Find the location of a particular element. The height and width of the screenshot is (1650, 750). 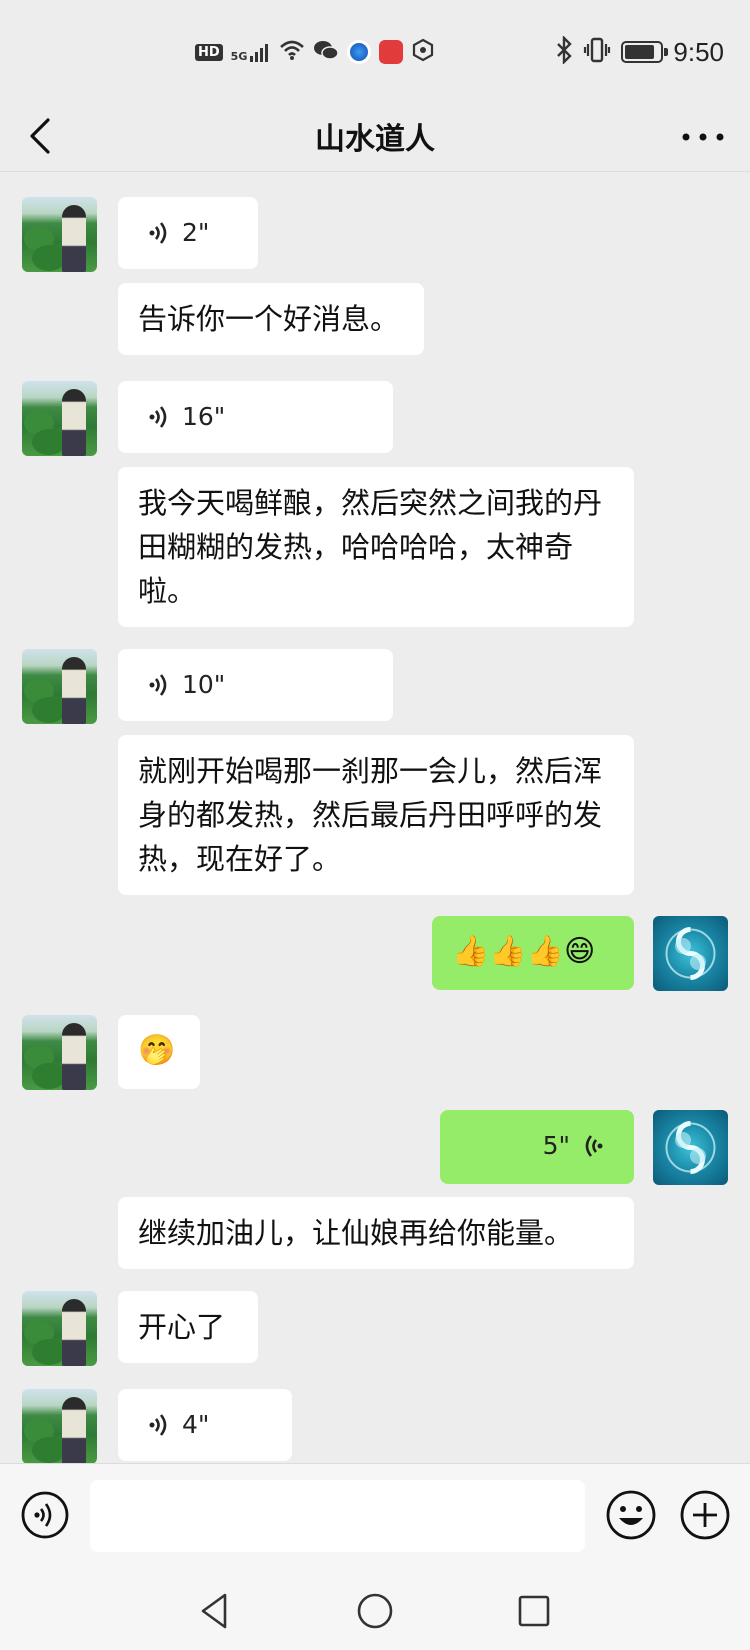

hd-icon: HD is located at coordinates (209, 52).